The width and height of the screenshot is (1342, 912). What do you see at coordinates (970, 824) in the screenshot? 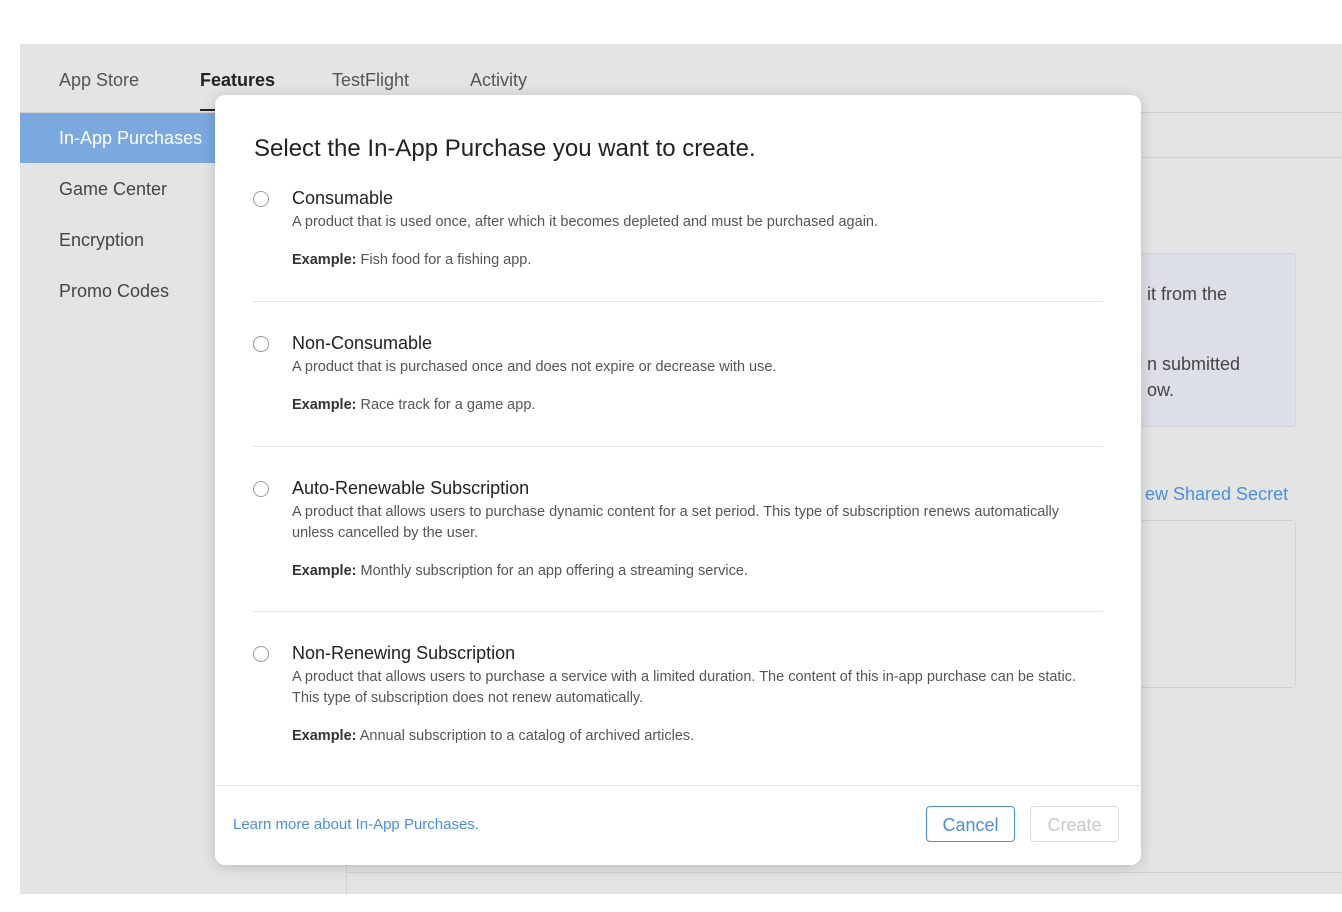
I see `cancel-button: Cancel` at bounding box center [970, 824].